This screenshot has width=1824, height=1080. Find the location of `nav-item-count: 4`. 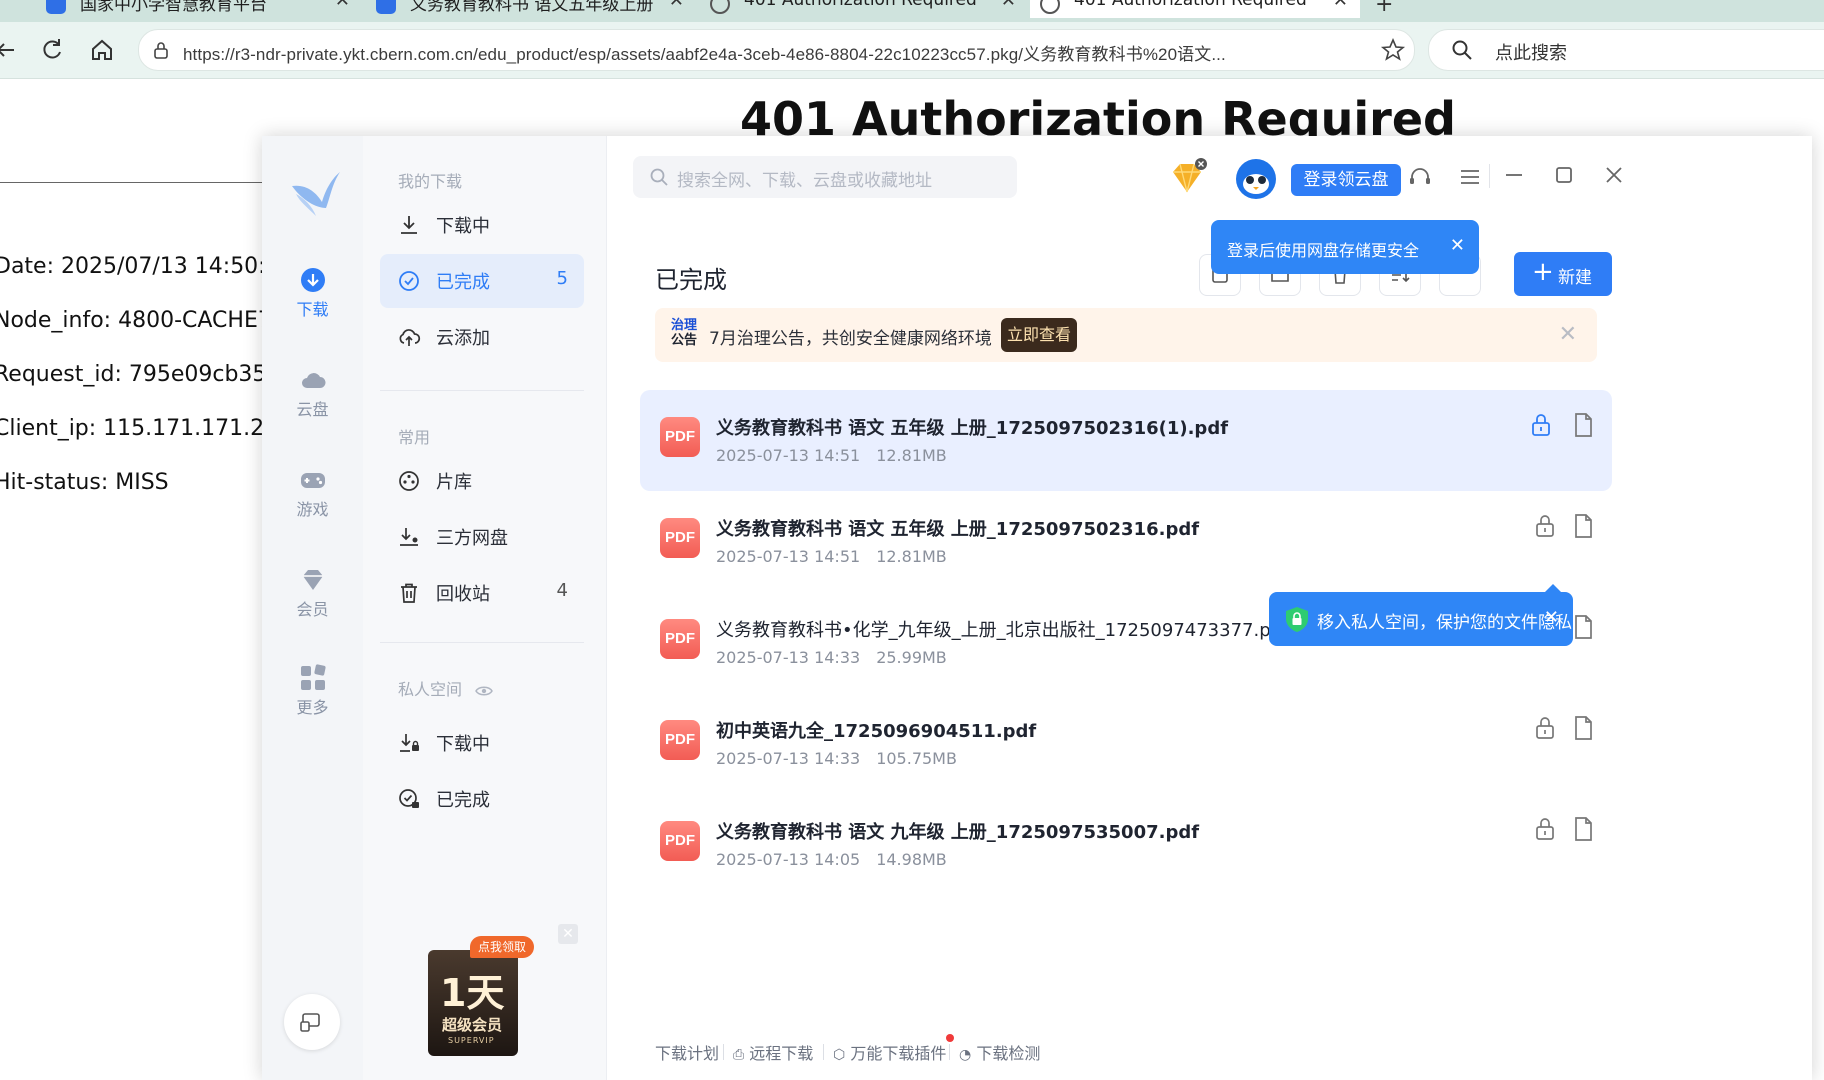

nav-item-count: 4 is located at coordinates (562, 590).